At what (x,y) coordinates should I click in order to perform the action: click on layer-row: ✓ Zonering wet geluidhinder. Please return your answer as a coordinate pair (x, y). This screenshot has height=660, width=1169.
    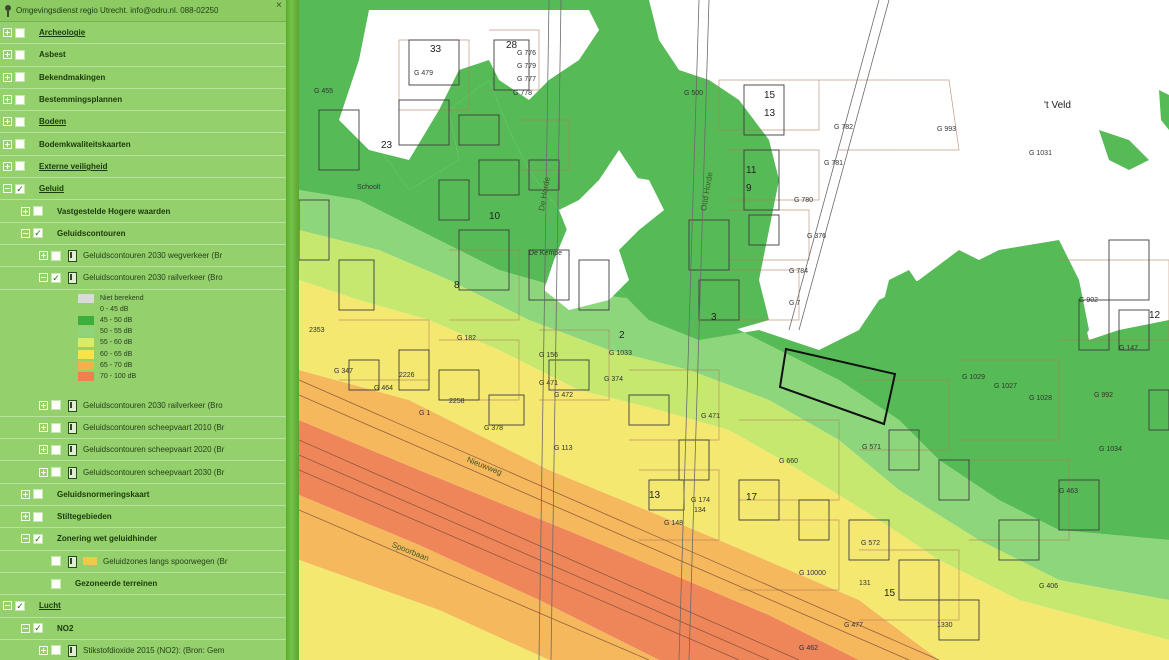
    Looking at the image, I should click on (143, 539).